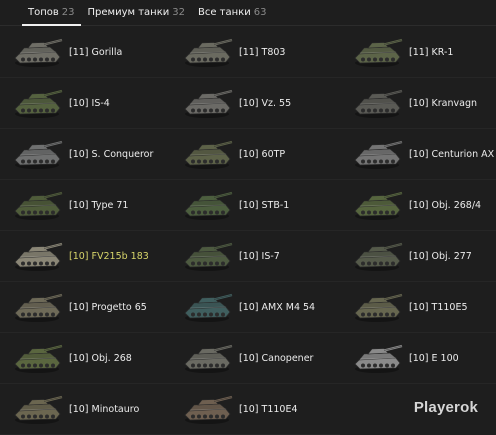  I want to click on tab-all-tanks: Все танки 63, so click(232, 12).